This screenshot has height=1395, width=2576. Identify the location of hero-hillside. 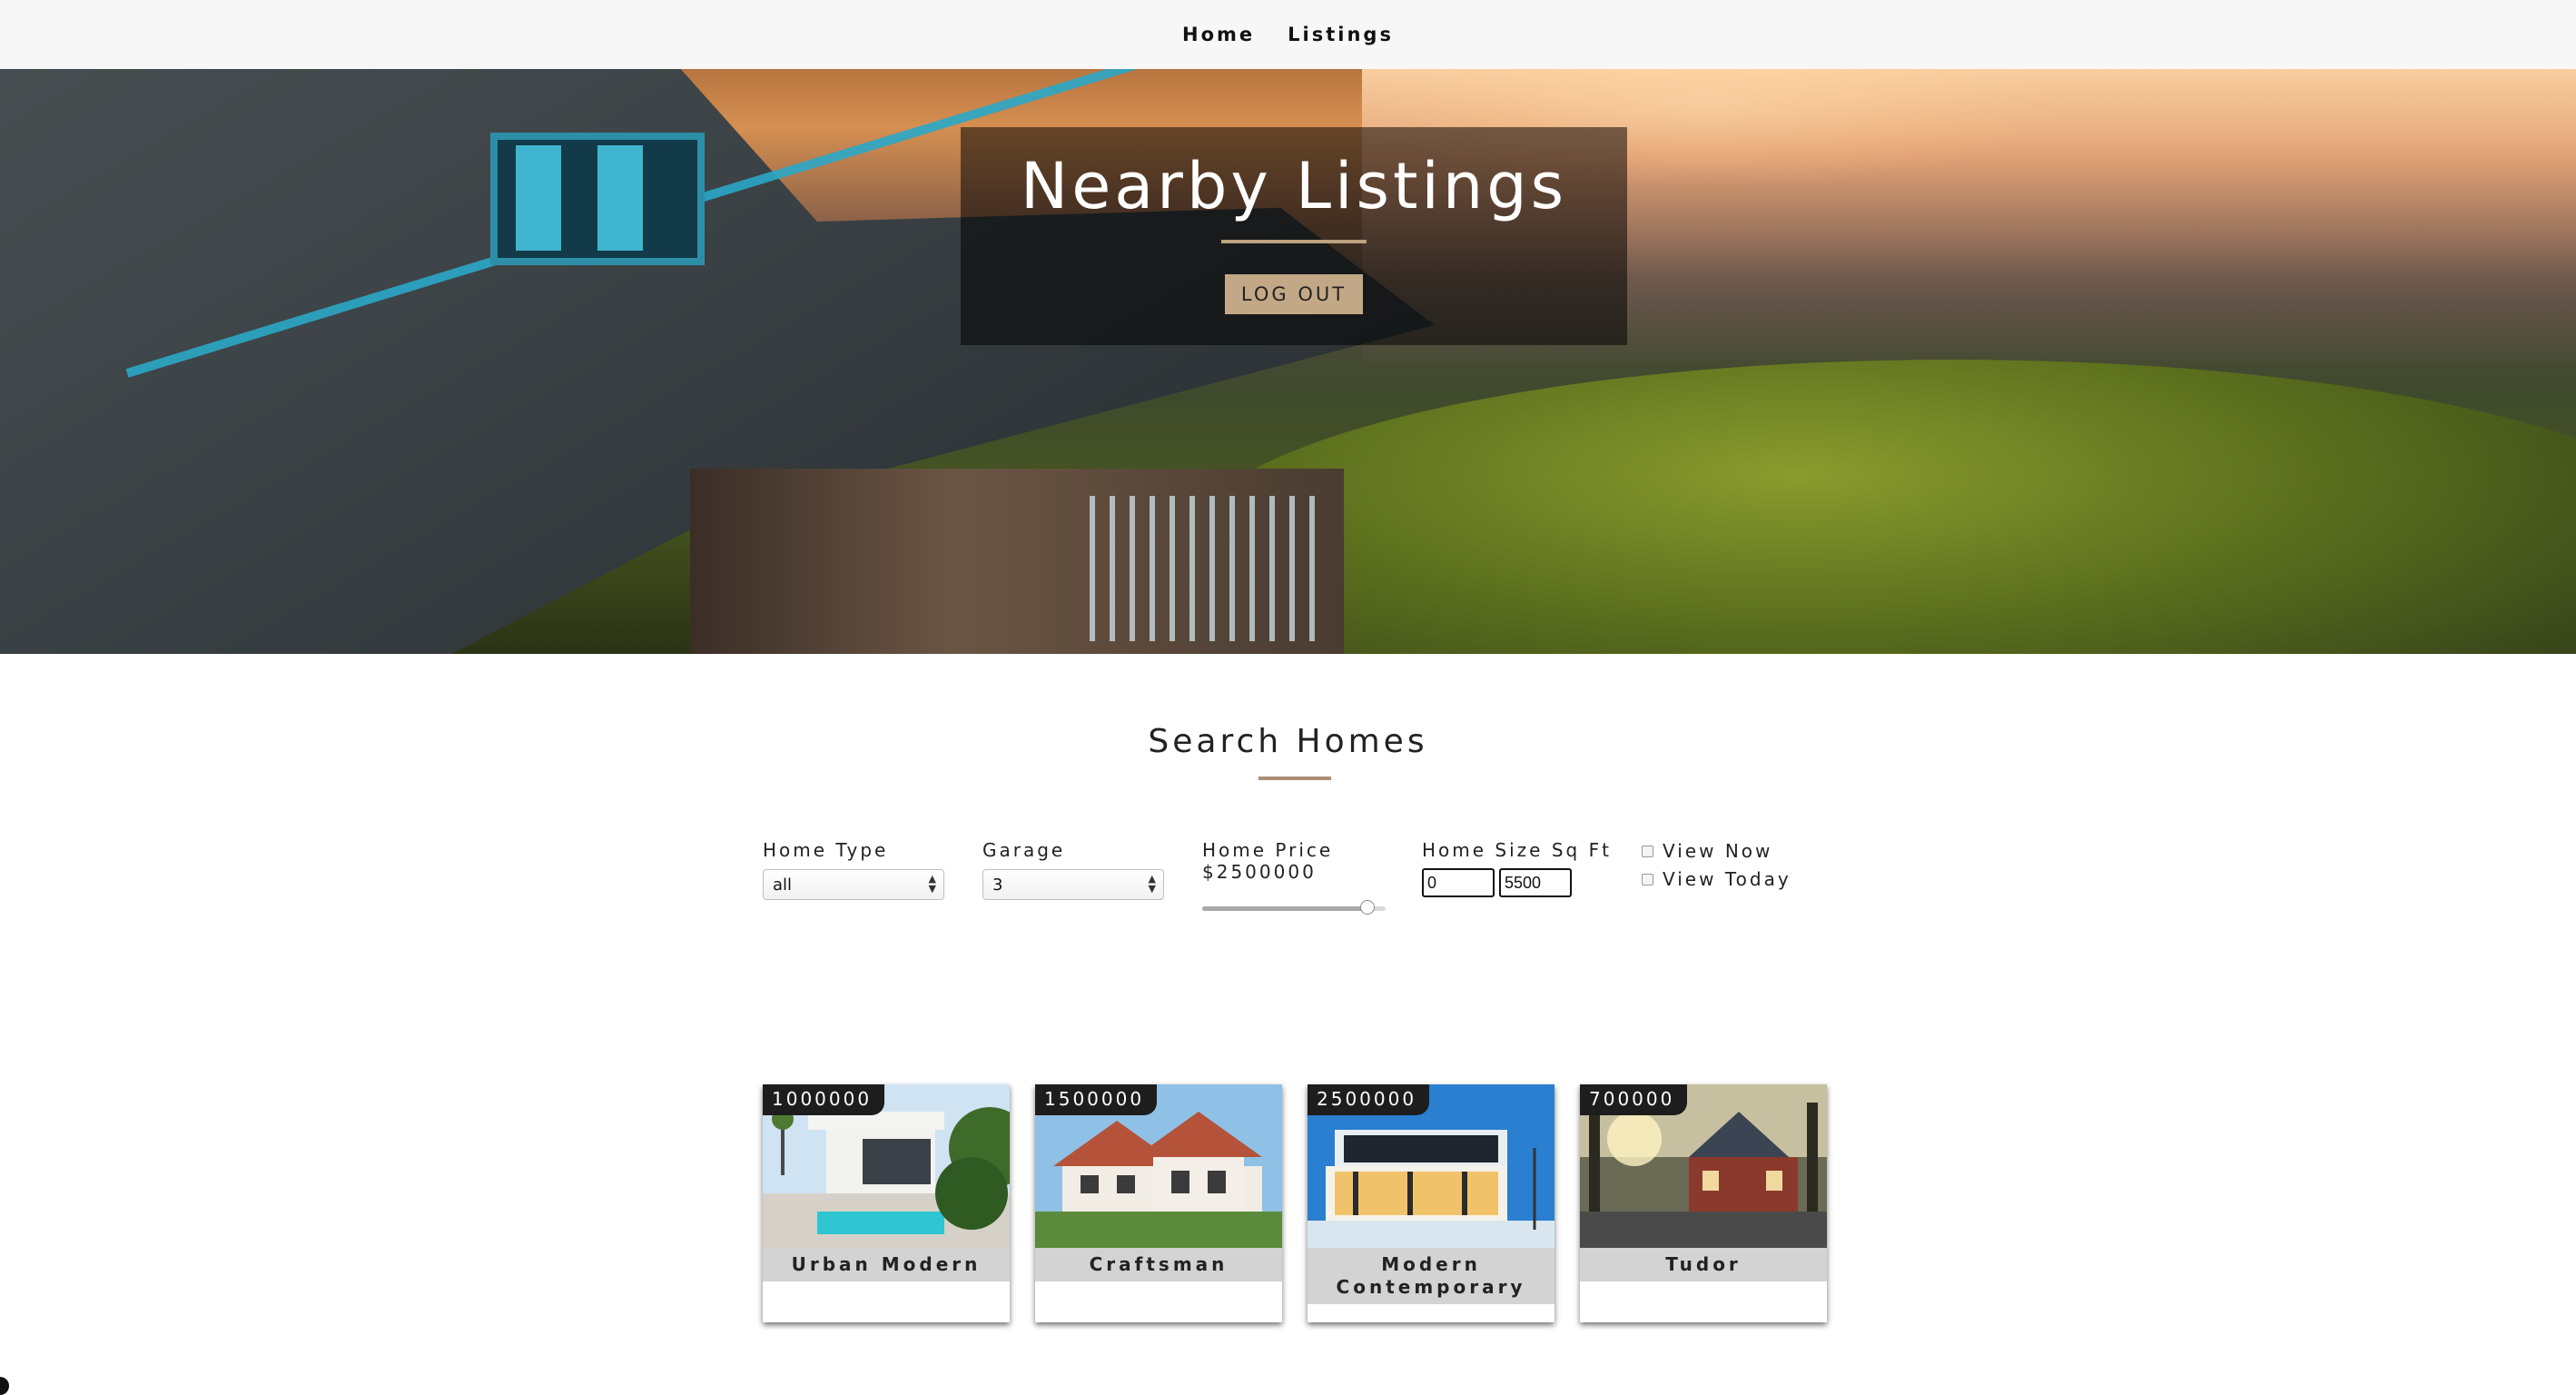
(1878, 507).